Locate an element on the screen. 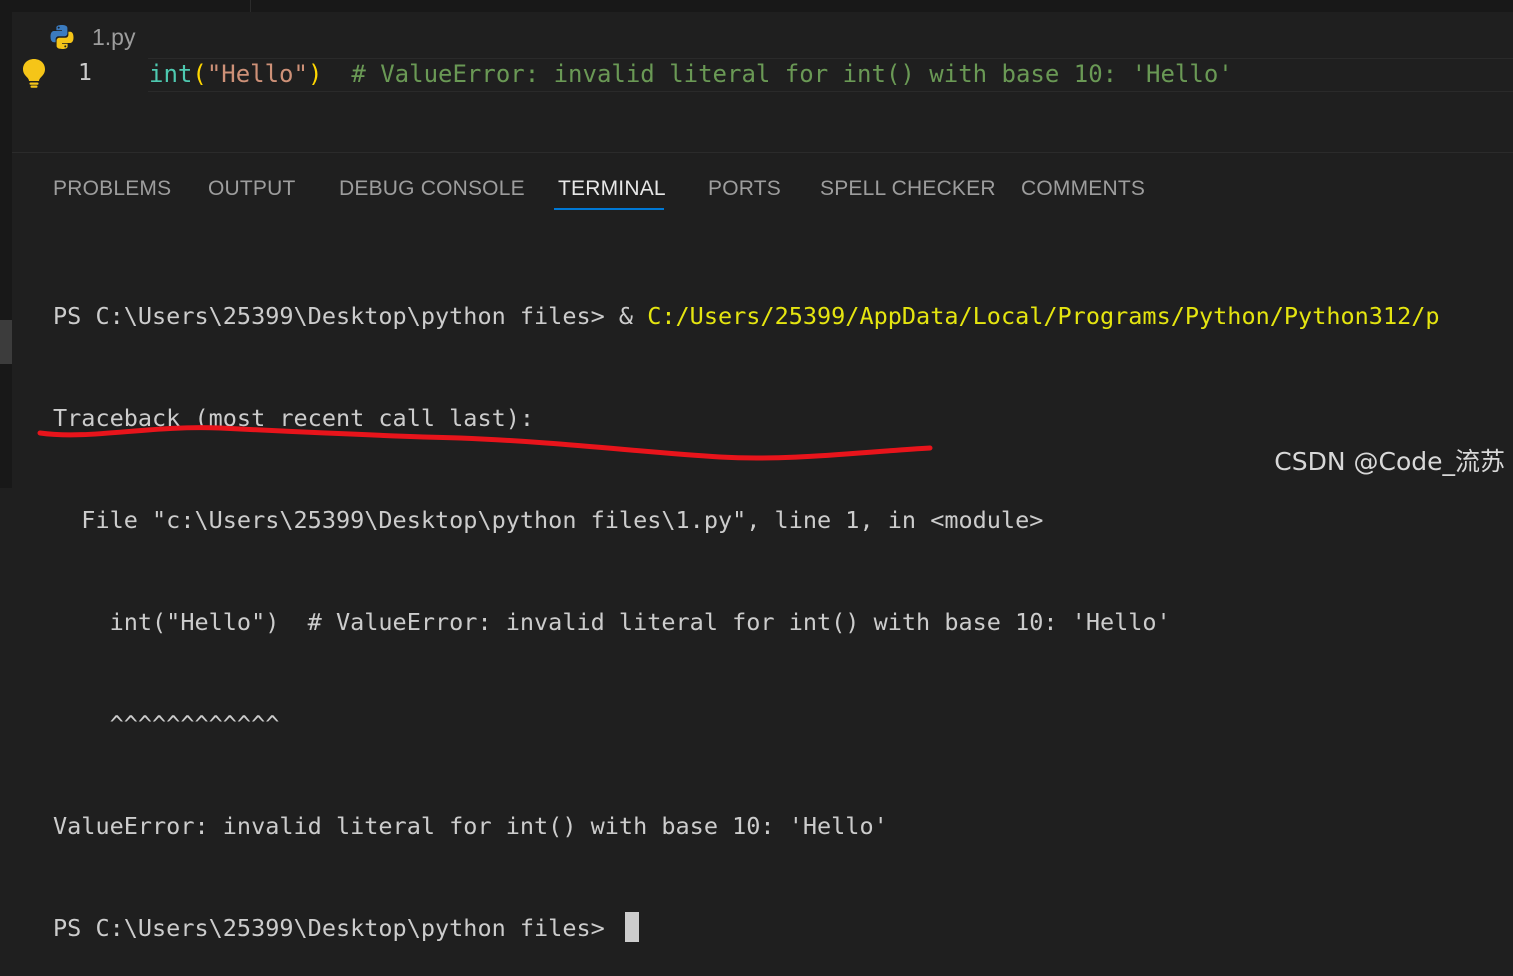 The height and width of the screenshot is (976, 1513). tab-problems: PROBLEMS is located at coordinates (112, 189).